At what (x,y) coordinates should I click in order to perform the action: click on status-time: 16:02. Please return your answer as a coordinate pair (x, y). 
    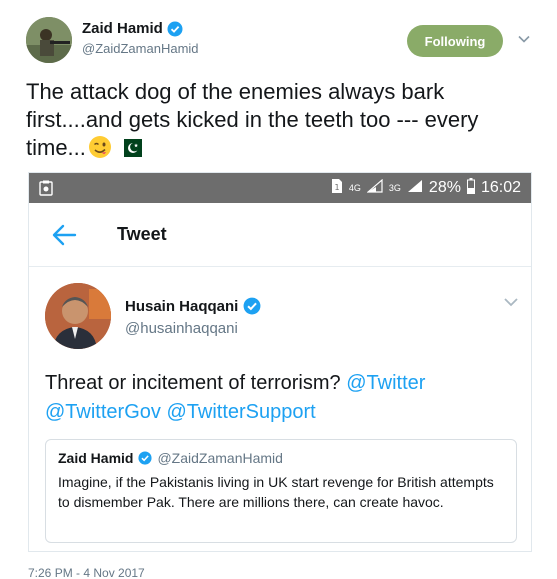
    Looking at the image, I should click on (500, 187).